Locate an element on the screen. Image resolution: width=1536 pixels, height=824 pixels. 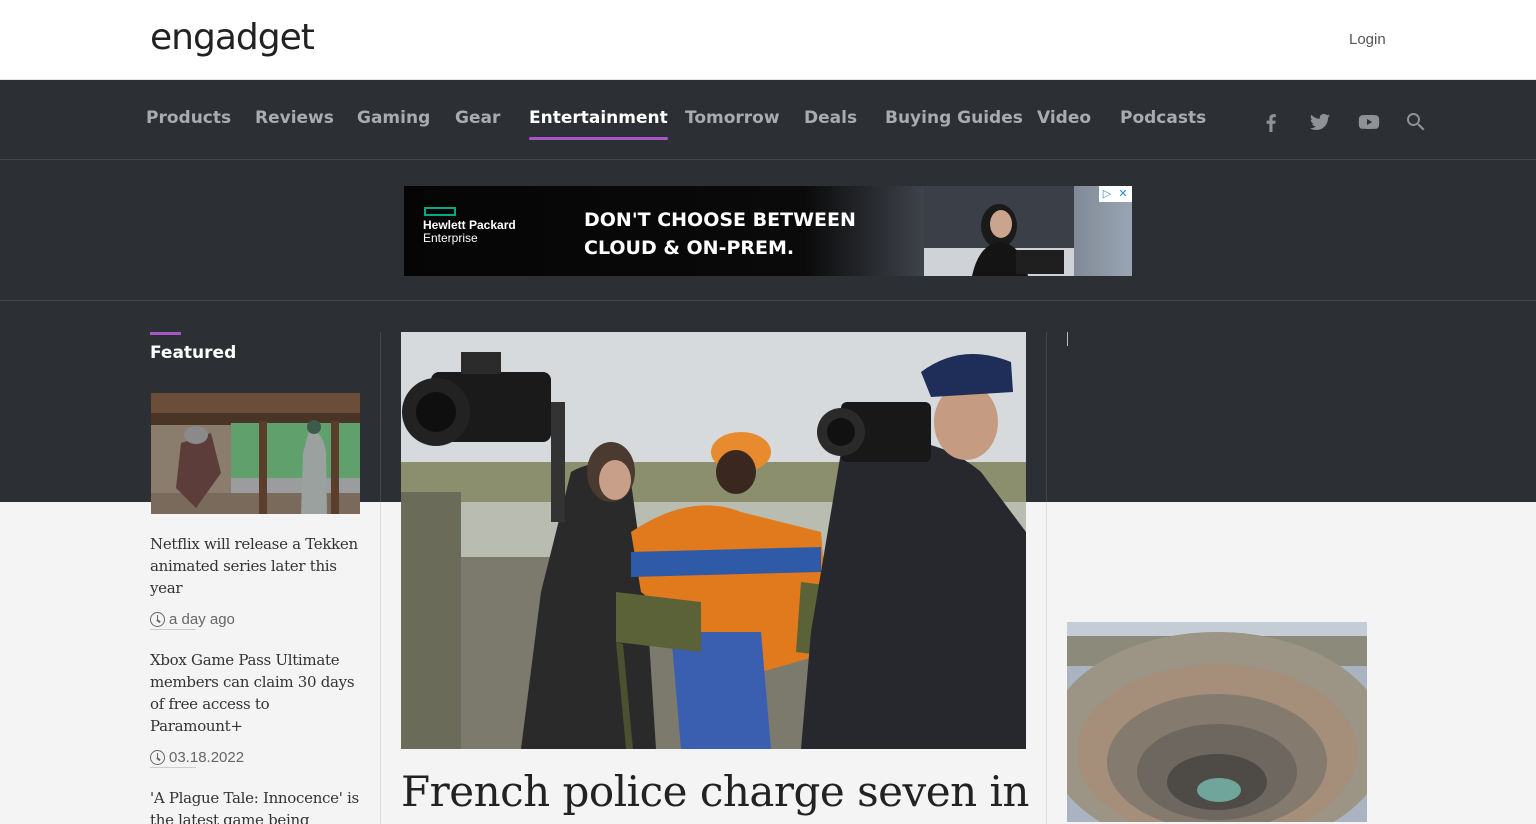
facebook-icon is located at coordinates (1271, 122).